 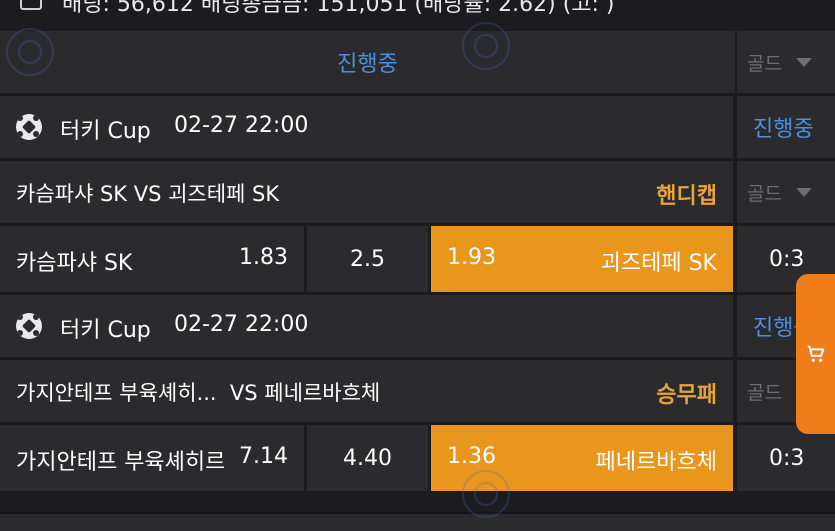 I want to click on bet-type-label: 승무패, so click(x=686, y=395).